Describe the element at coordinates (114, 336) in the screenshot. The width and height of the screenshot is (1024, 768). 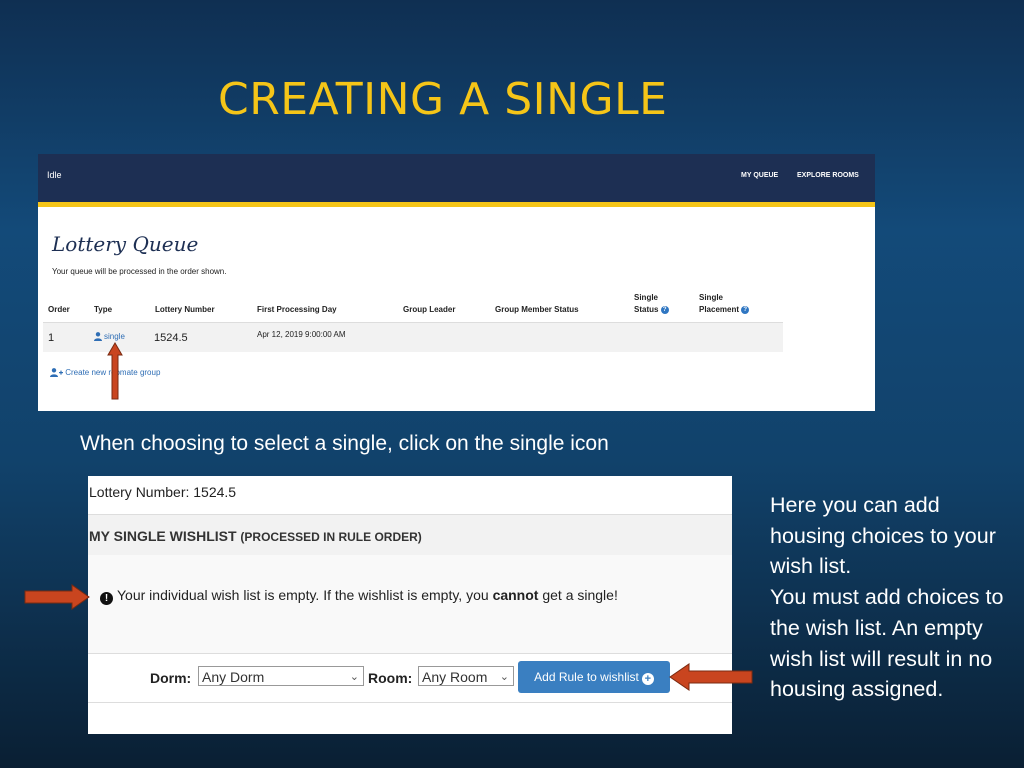
I see `single-link-label: single` at that location.